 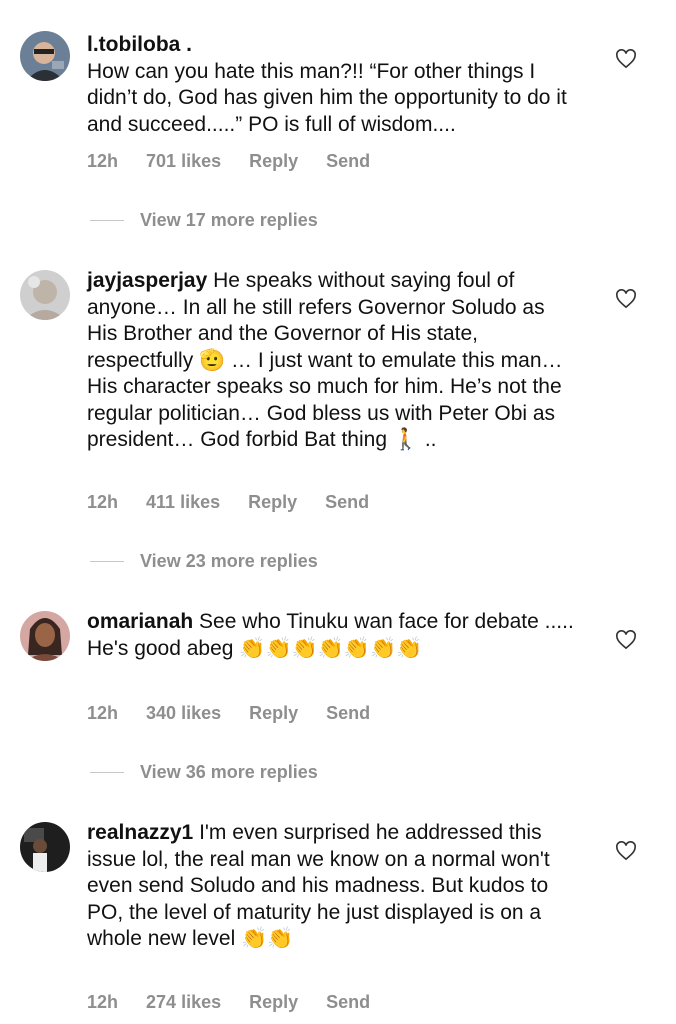 I want to click on likes-count: 411 likes, so click(x=183, y=502).